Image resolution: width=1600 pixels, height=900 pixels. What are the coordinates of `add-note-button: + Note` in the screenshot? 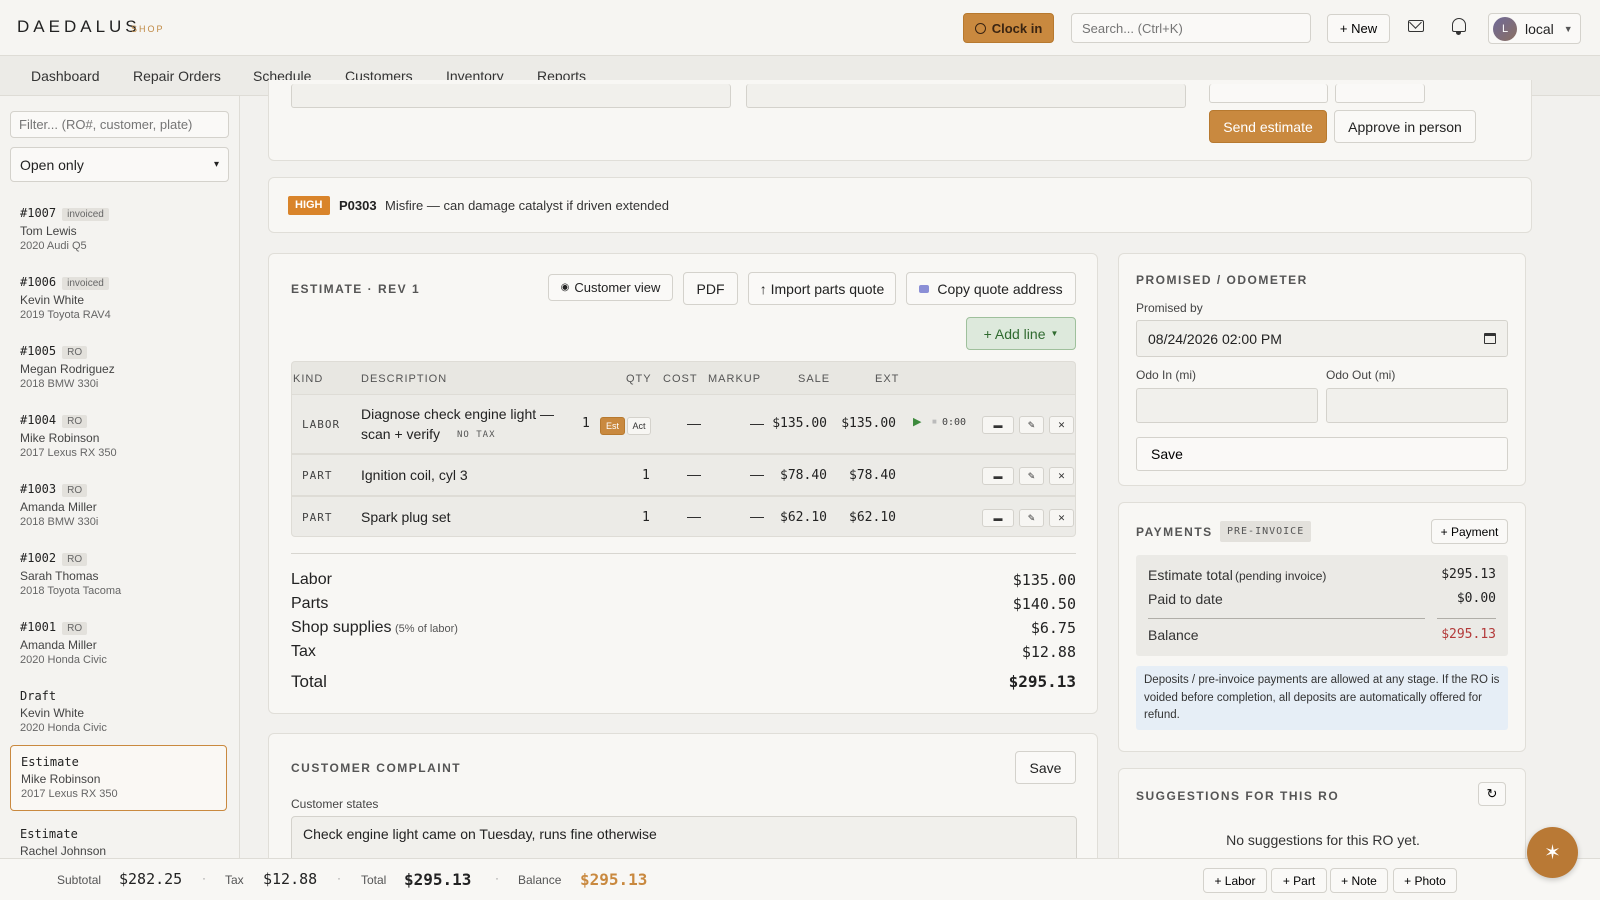 It's located at (1359, 880).